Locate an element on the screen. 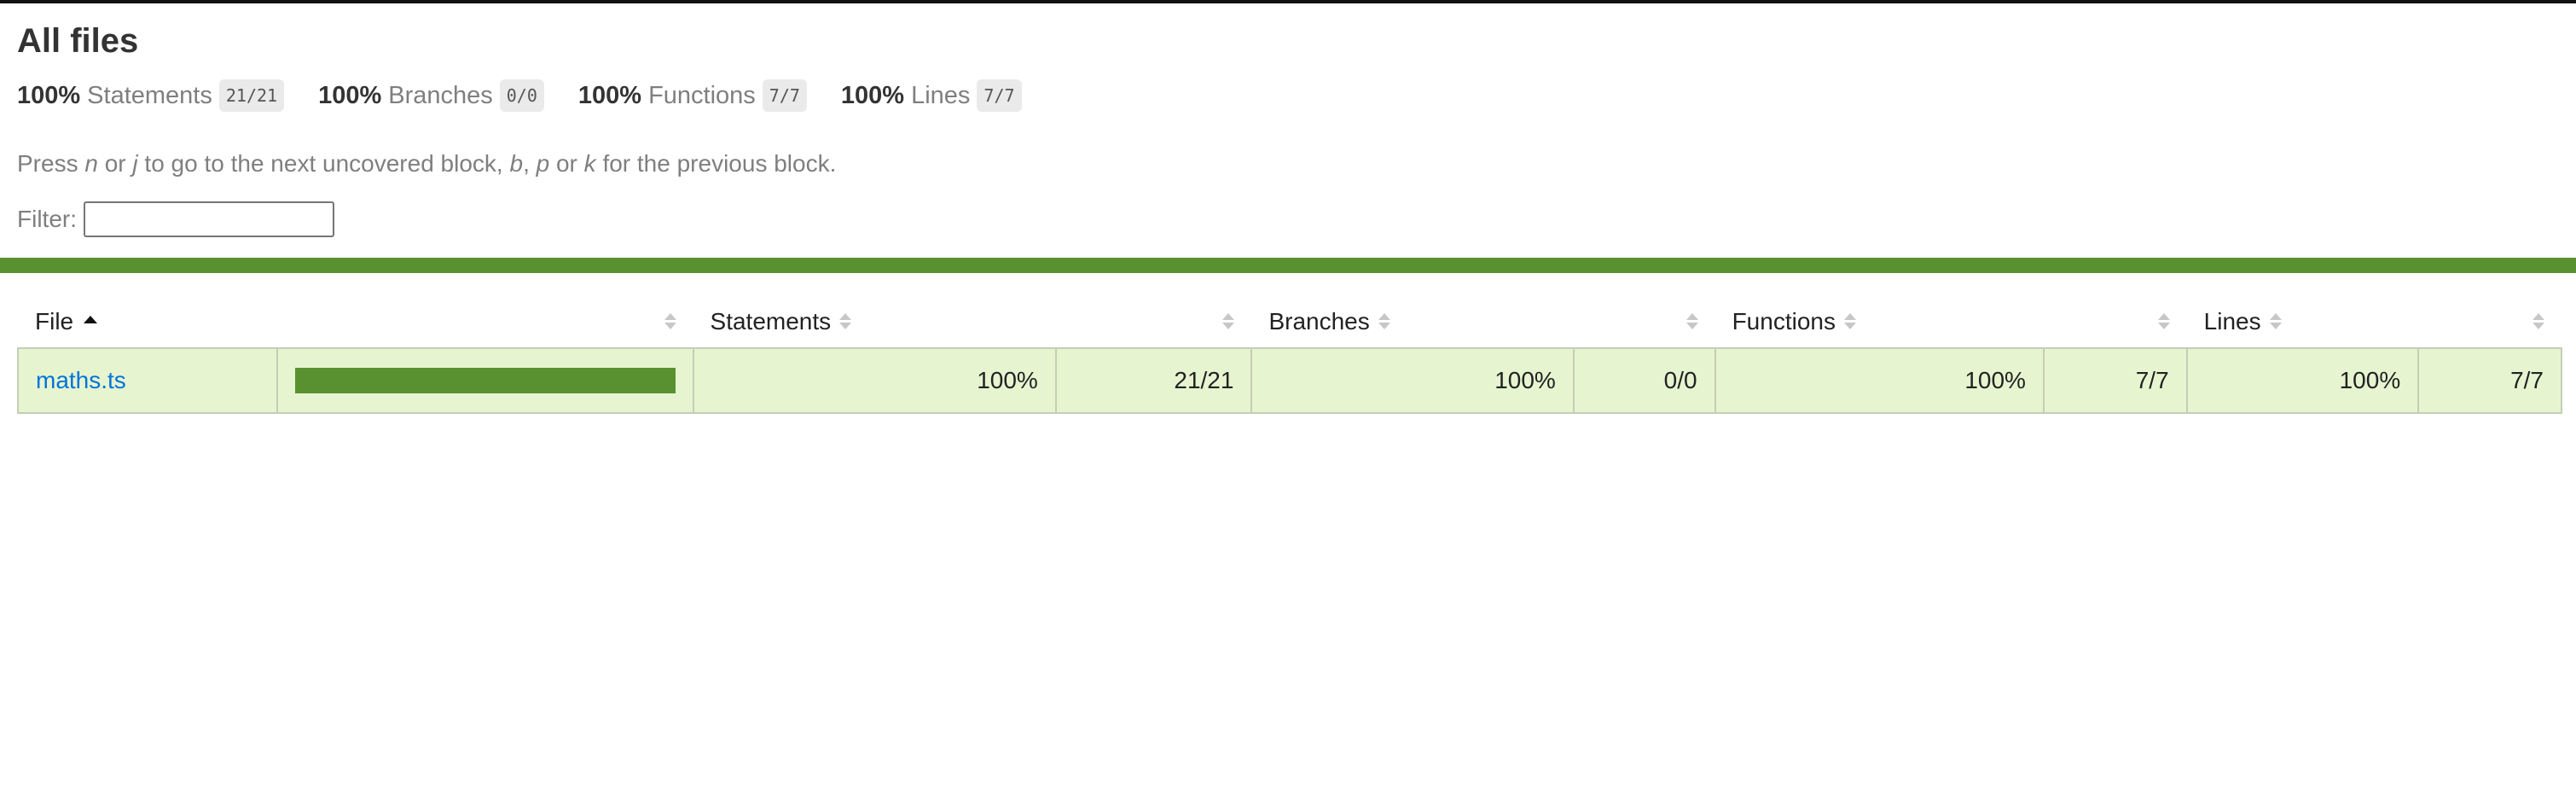 Image resolution: width=2576 pixels, height=797 pixels. column-header-lines: Lines is located at coordinates (2303, 321).